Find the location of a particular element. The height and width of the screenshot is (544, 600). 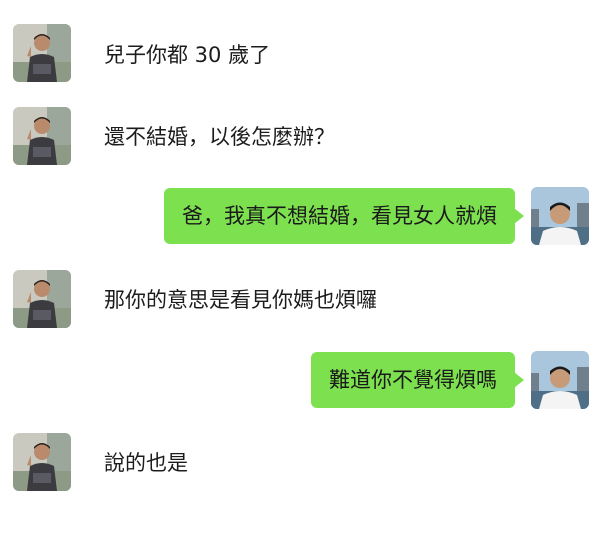

son-message-bubble: 難道你不覺得煩嗎 is located at coordinates (417, 380).